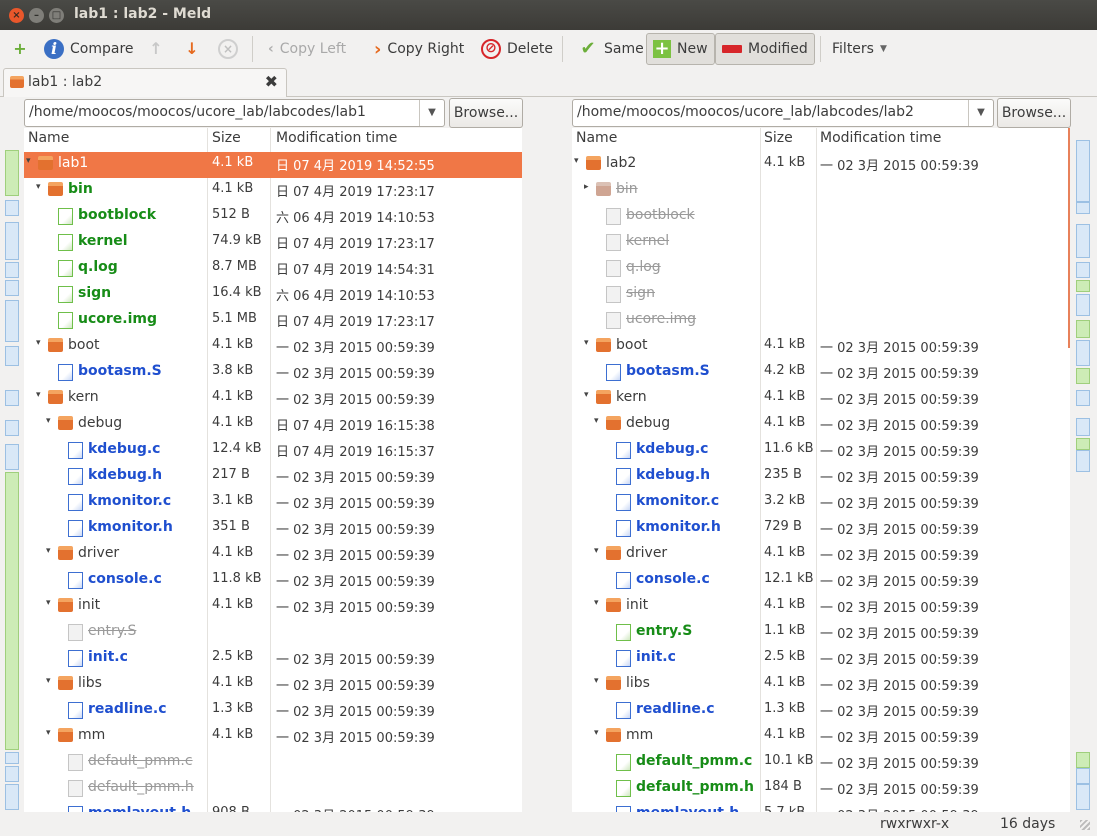 Image resolution: width=1097 pixels, height=836 pixels. Describe the element at coordinates (273, 269) in the screenshot. I see `tree-row: q.log 8.7 MB 日 07 4月 2019 14:54:31` at that location.